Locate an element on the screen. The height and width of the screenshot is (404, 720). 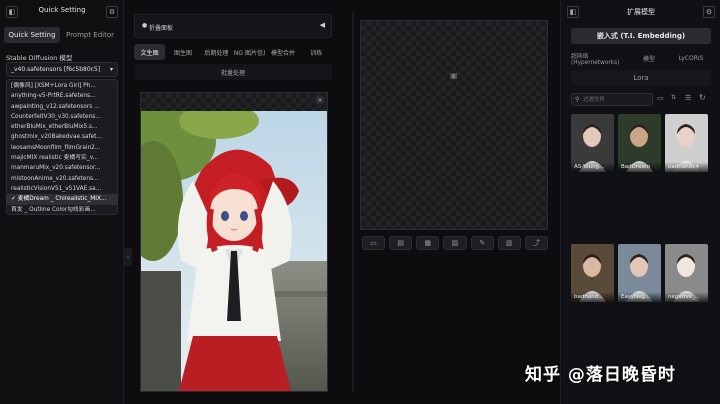
zip-icon: ▦ is located at coordinates (428, 243).